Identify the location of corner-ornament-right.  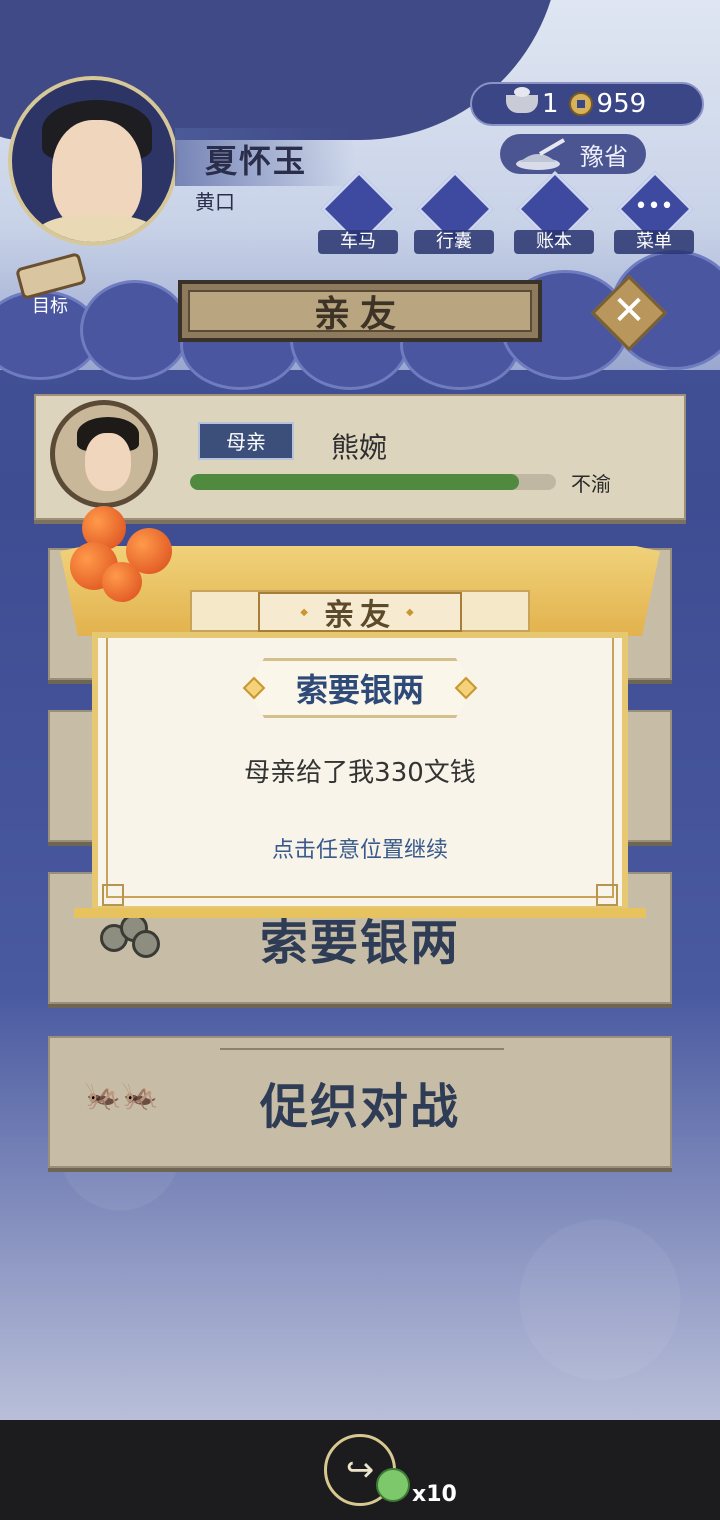
(607, 895).